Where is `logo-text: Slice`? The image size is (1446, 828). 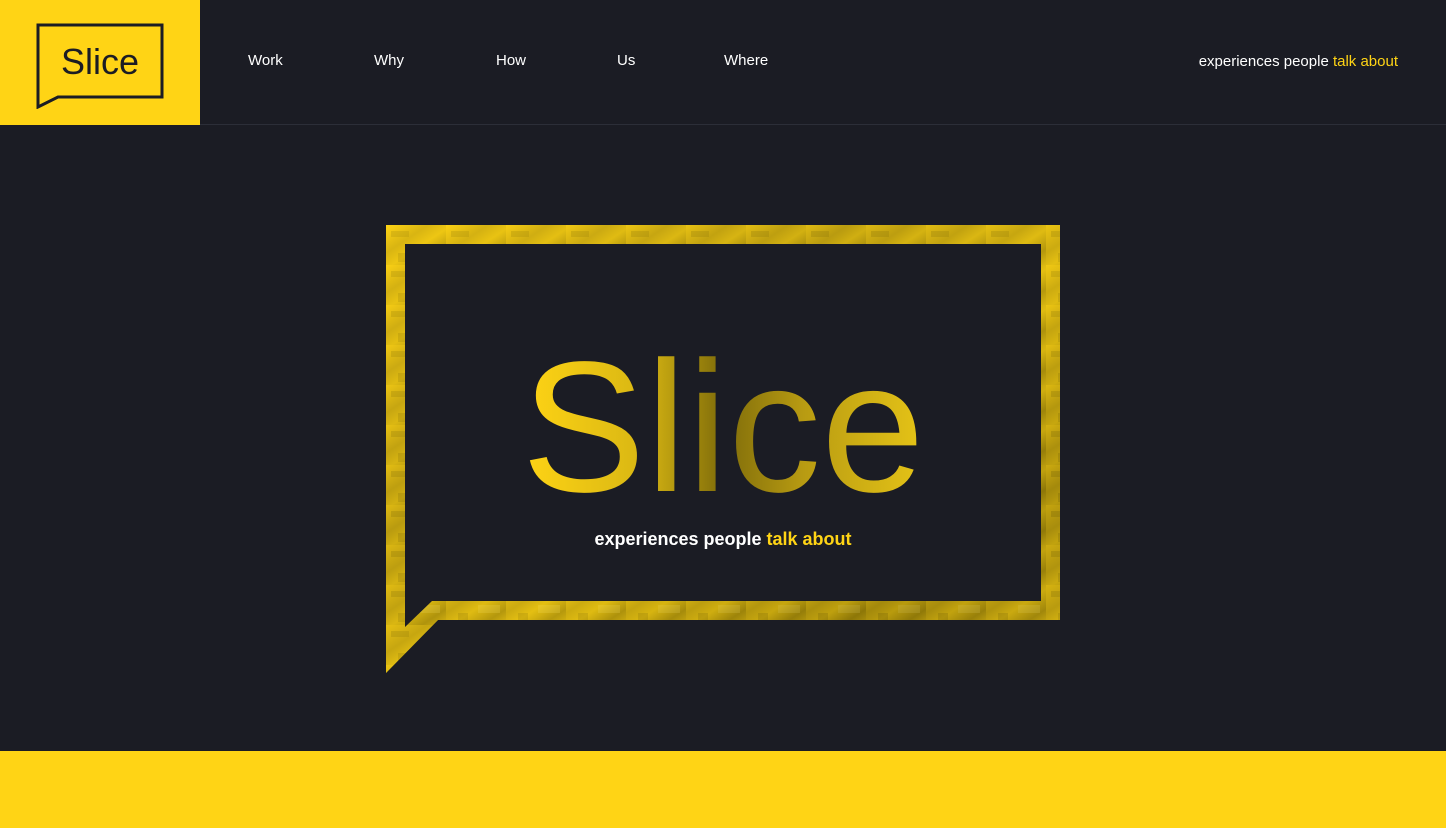 logo-text: Slice is located at coordinates (100, 61).